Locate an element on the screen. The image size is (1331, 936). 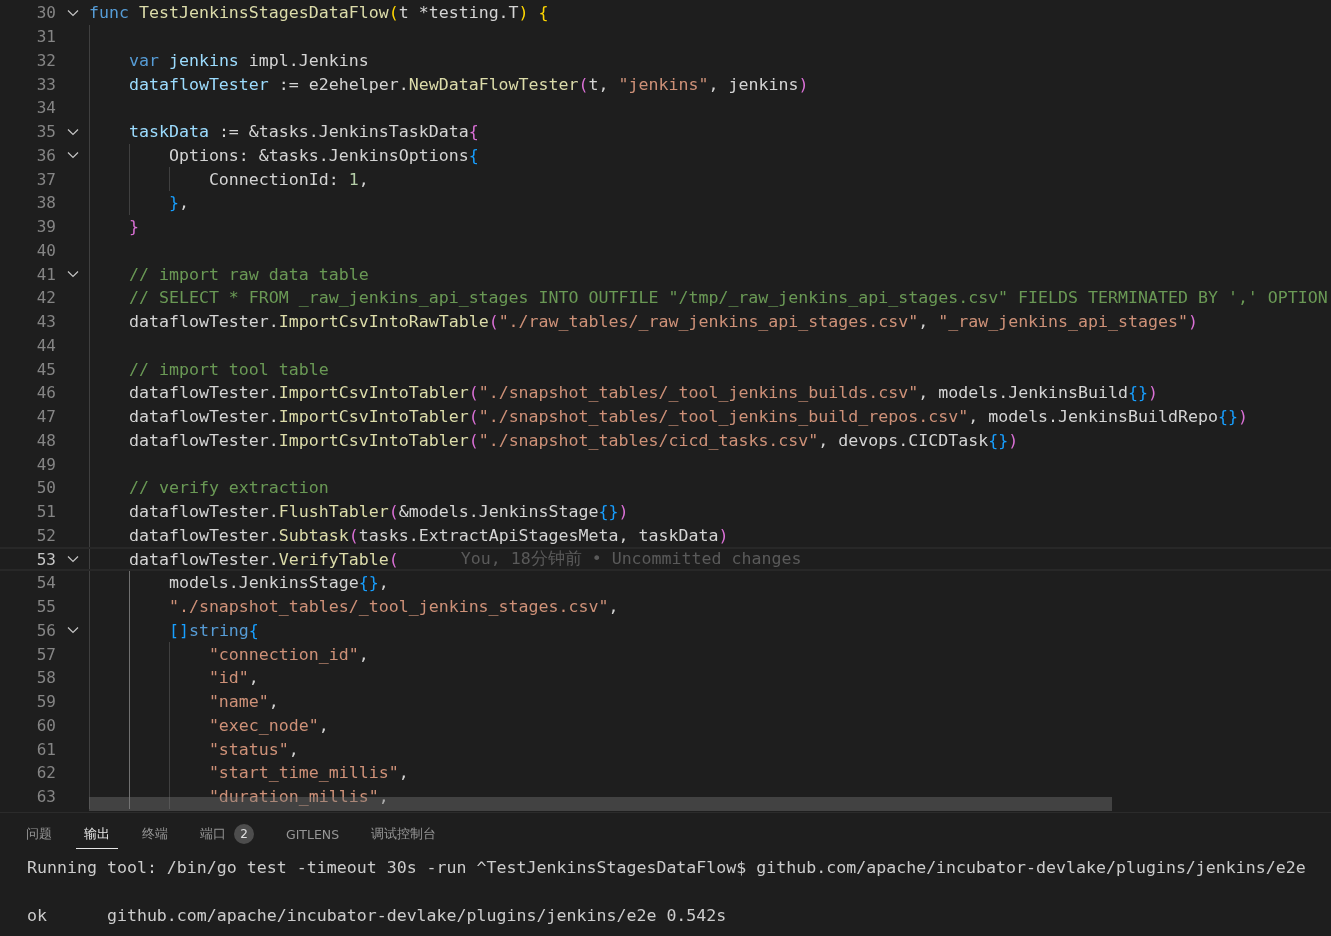
code-line: dataflowTester := e2ehelper.NewDataFlowTester(t, "jenkins", jenkins) is located at coordinates (468, 84).